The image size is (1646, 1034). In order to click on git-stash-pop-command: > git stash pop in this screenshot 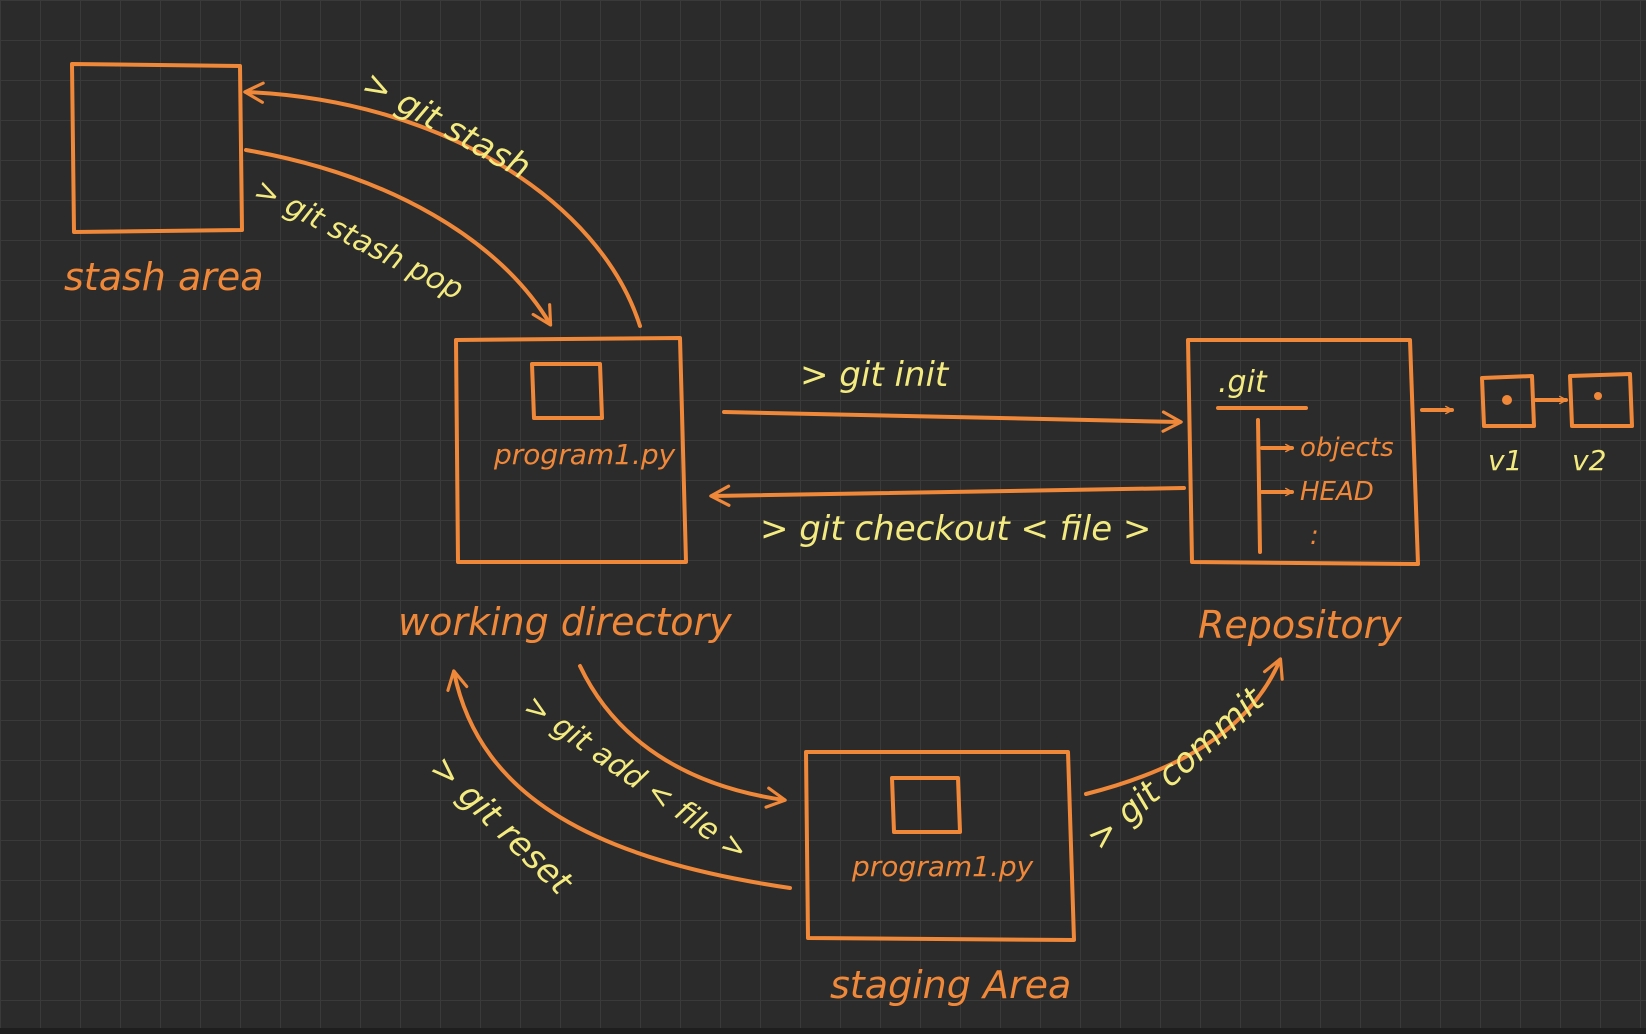, I will do `click(358, 239)`.